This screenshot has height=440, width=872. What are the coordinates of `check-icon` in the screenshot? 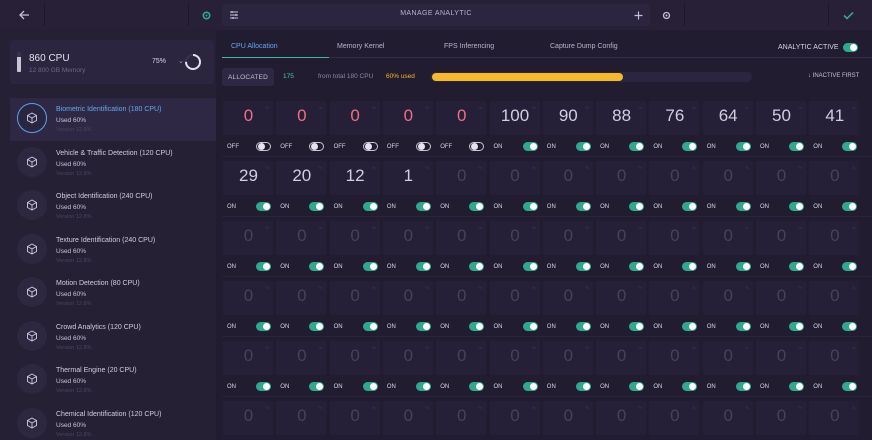 It's located at (848, 15).